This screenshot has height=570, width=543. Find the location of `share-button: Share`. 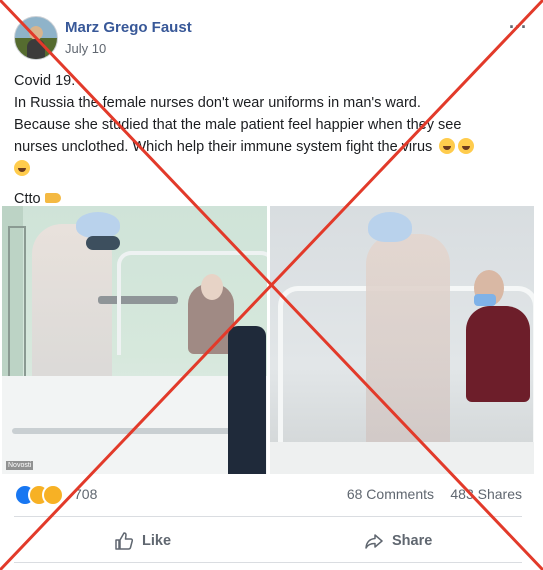

share-button: Share is located at coordinates (398, 541).